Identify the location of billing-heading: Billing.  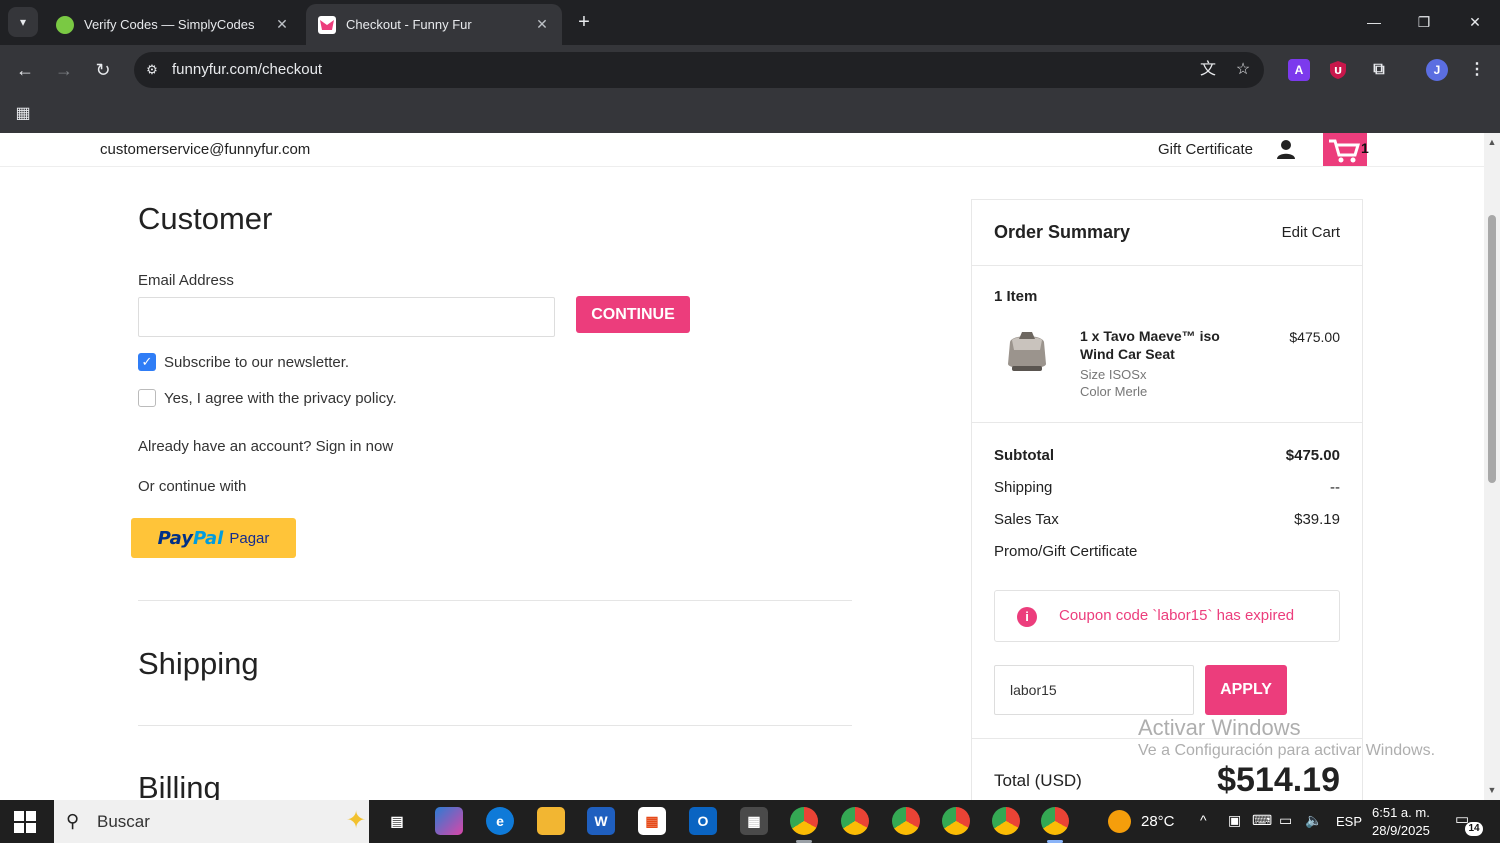
(179, 785).